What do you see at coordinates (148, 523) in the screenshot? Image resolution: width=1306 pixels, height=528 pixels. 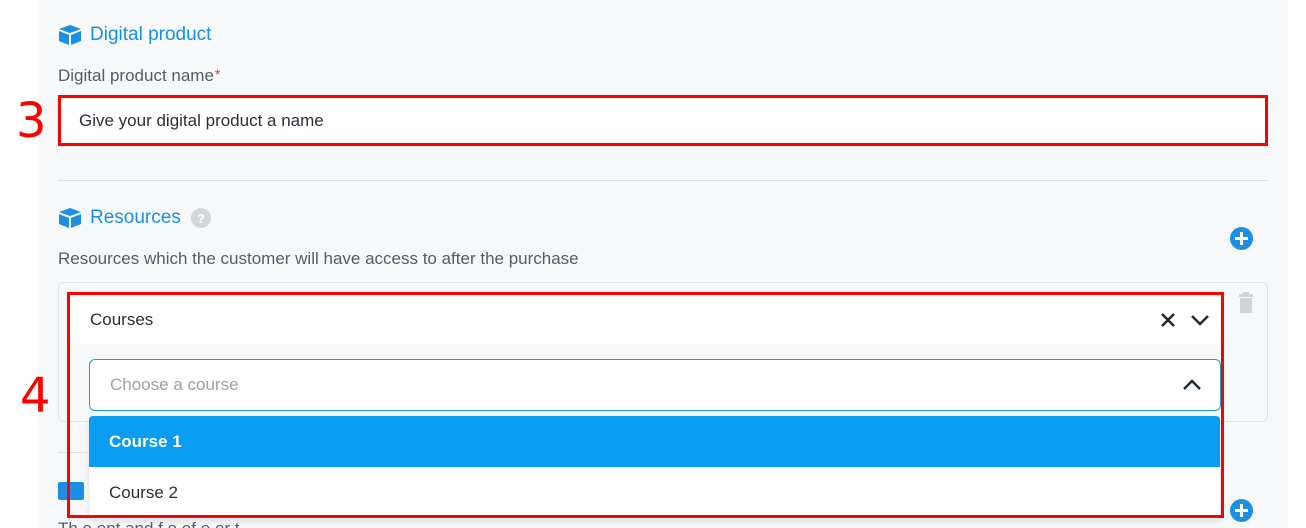 I see `next-section-description: Th e ent and f e of e er t` at bounding box center [148, 523].